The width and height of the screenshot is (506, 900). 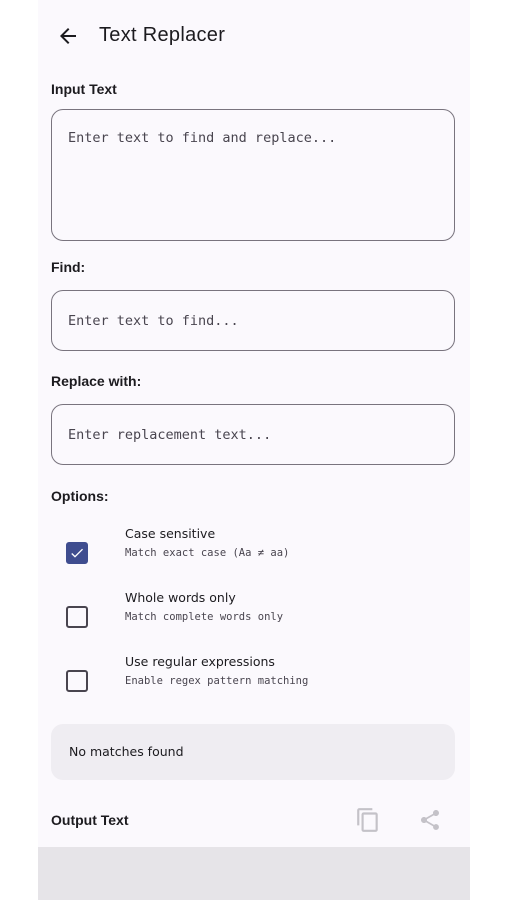 What do you see at coordinates (126, 751) in the screenshot?
I see `match-status-text: No matches found` at bounding box center [126, 751].